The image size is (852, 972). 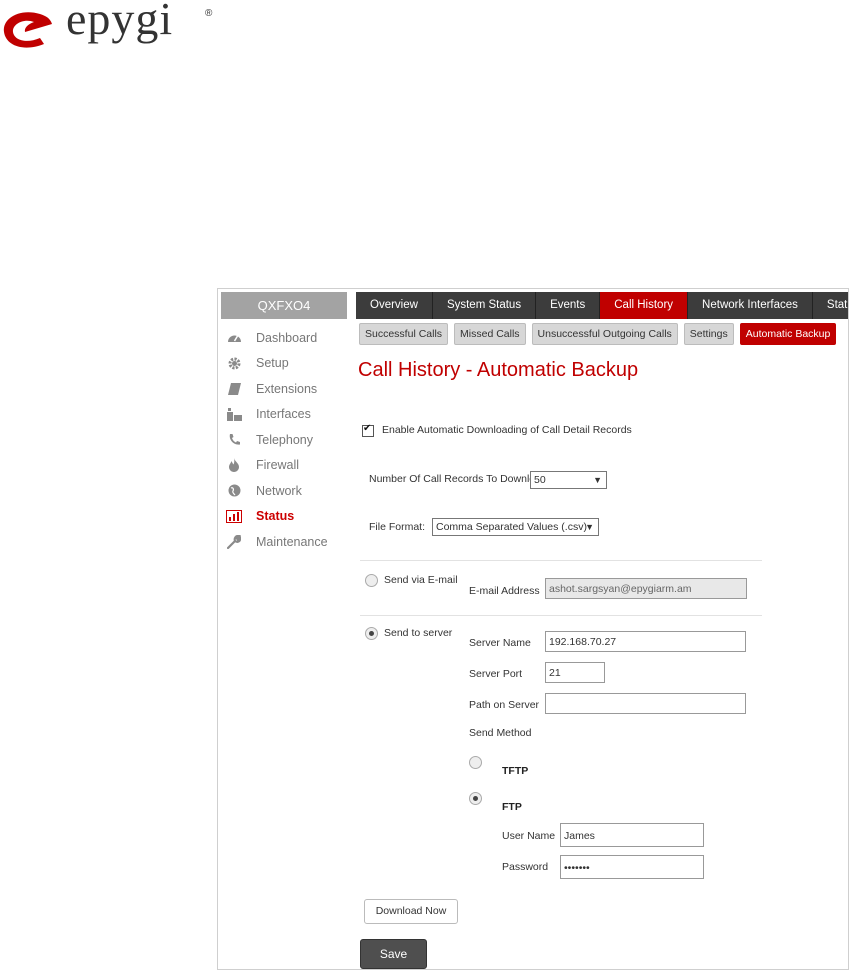 What do you see at coordinates (485, 305) in the screenshot?
I see `tab-system-status: System Status` at bounding box center [485, 305].